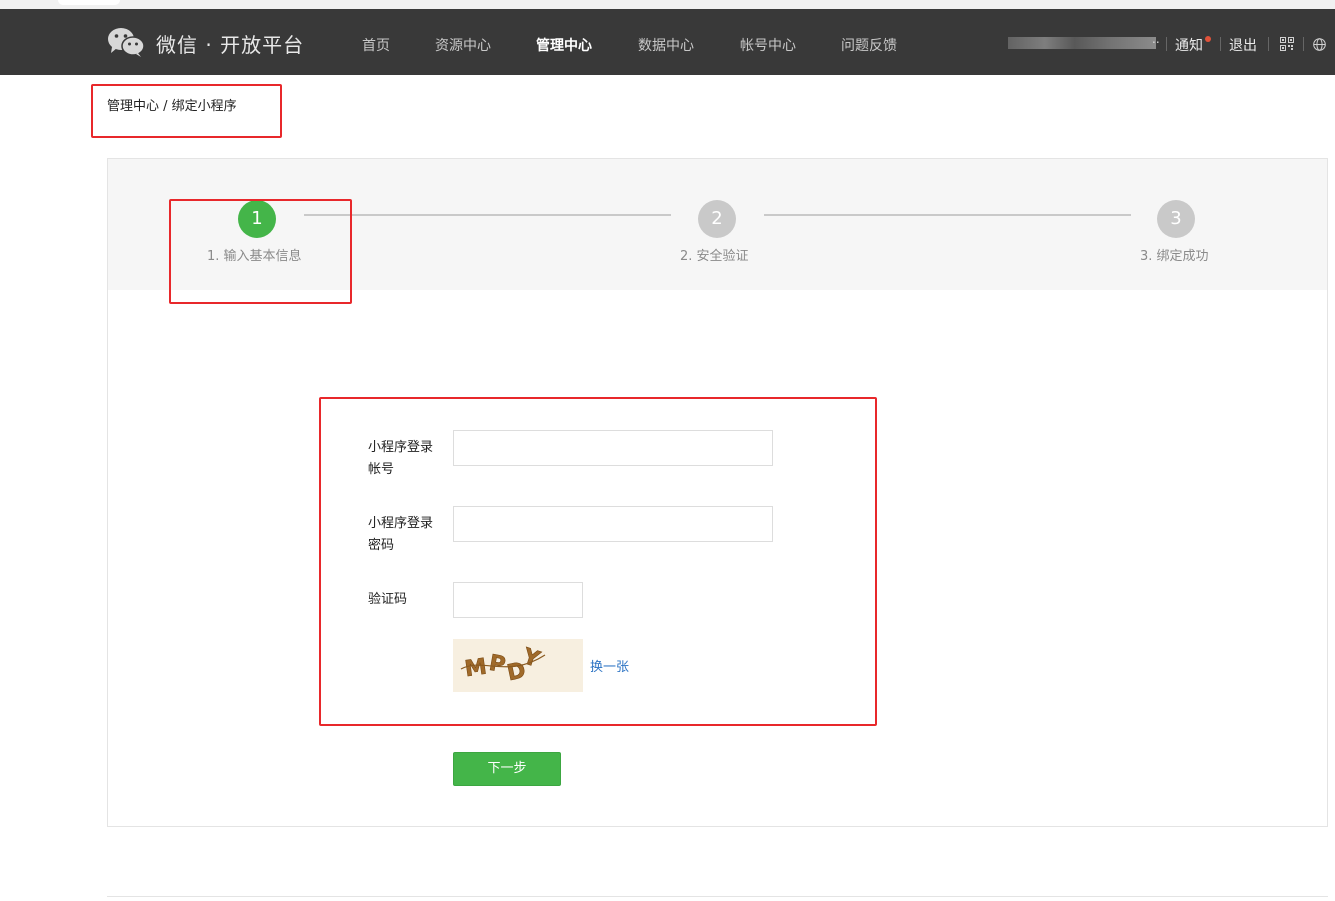  What do you see at coordinates (1243, 45) in the screenshot?
I see `logout-link: 退出` at bounding box center [1243, 45].